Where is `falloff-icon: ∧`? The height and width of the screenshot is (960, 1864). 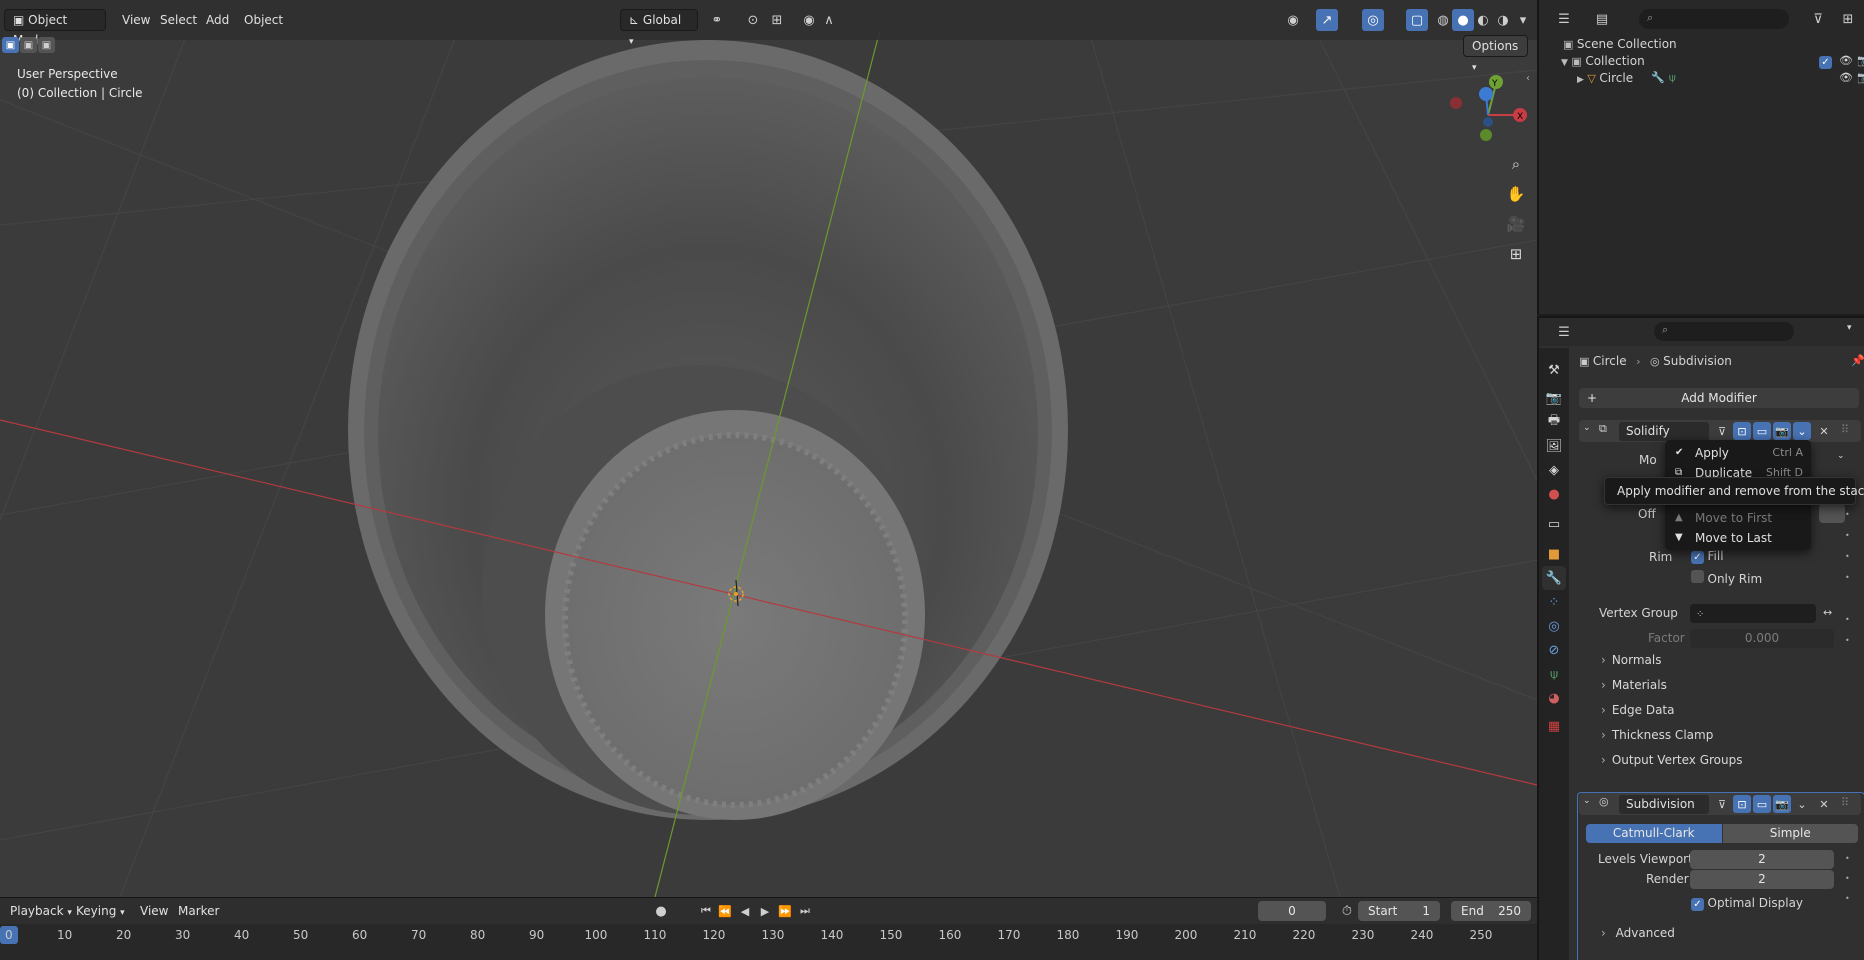
falloff-icon: ∧ is located at coordinates (829, 20).